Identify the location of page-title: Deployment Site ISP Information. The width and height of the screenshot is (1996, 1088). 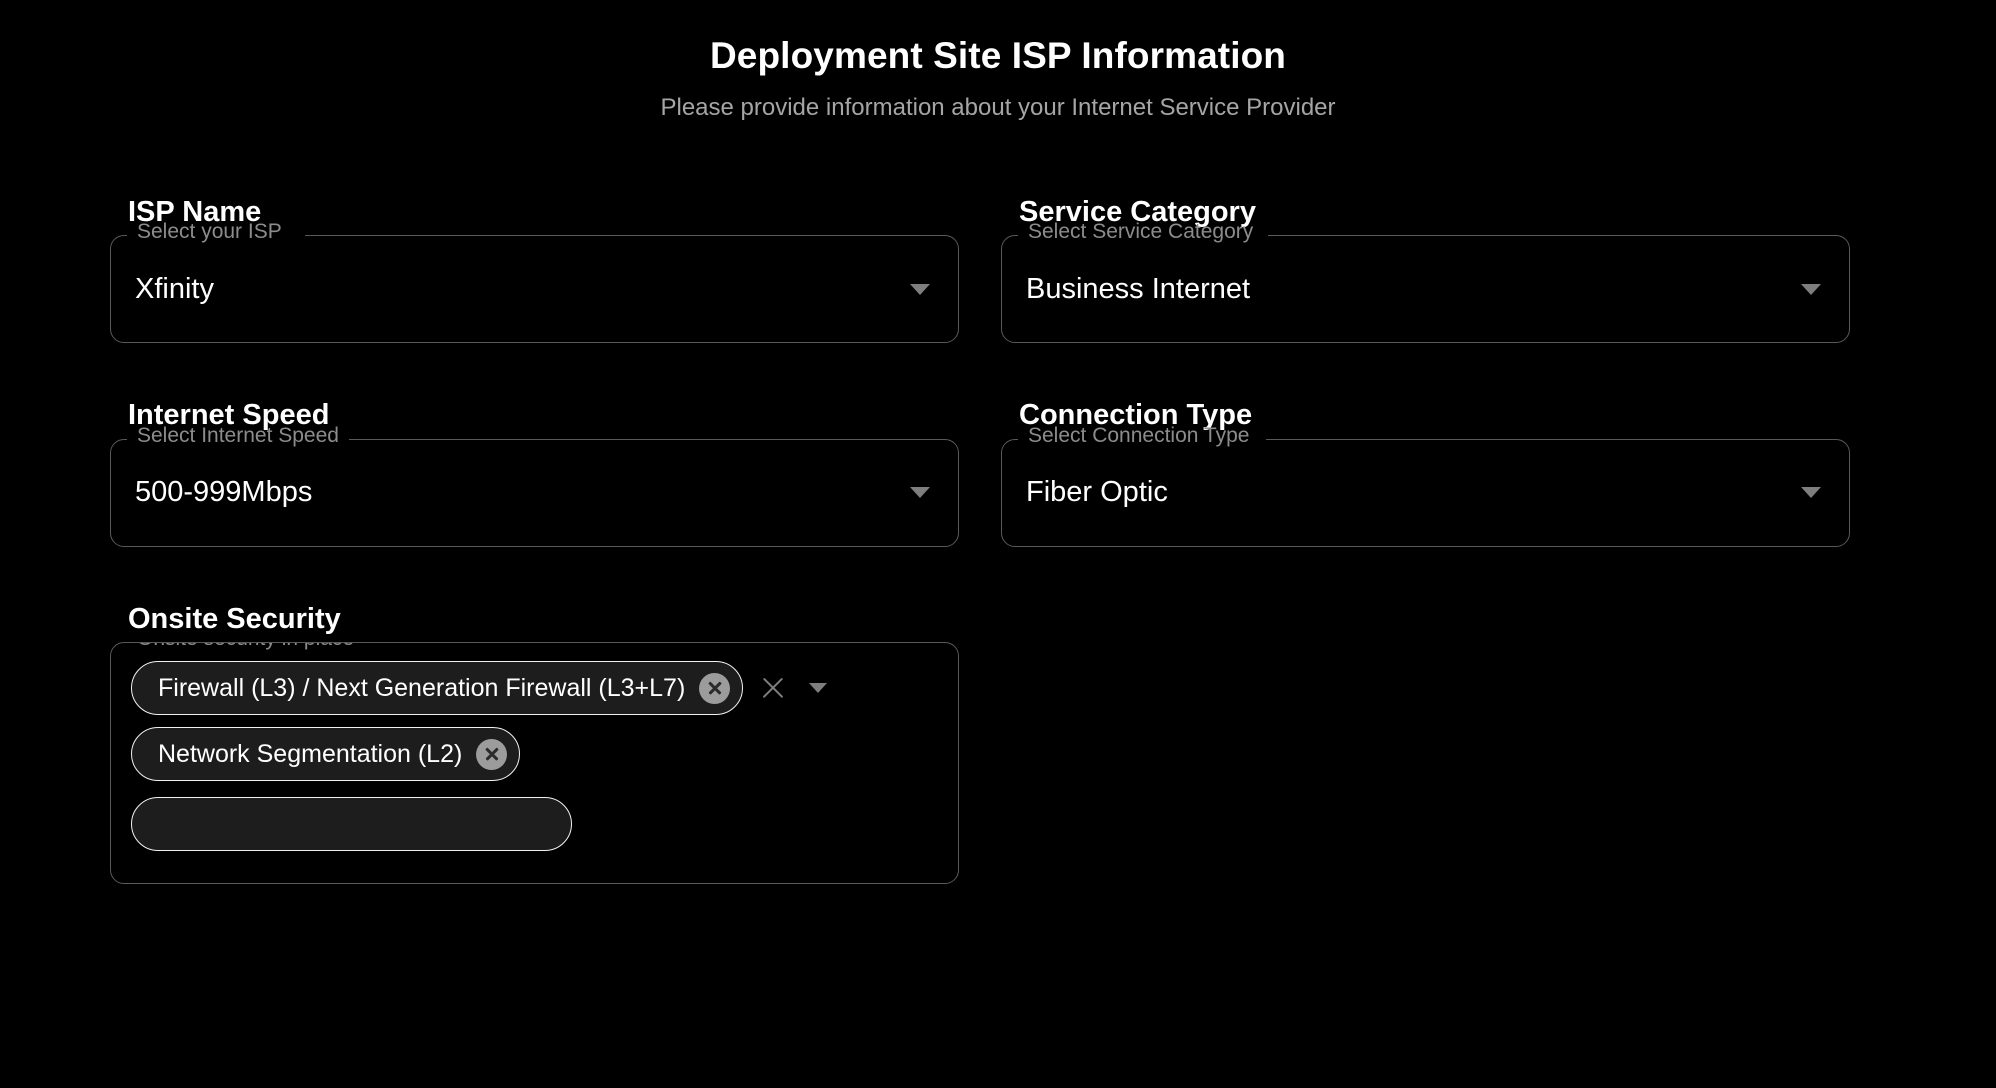
(997, 55).